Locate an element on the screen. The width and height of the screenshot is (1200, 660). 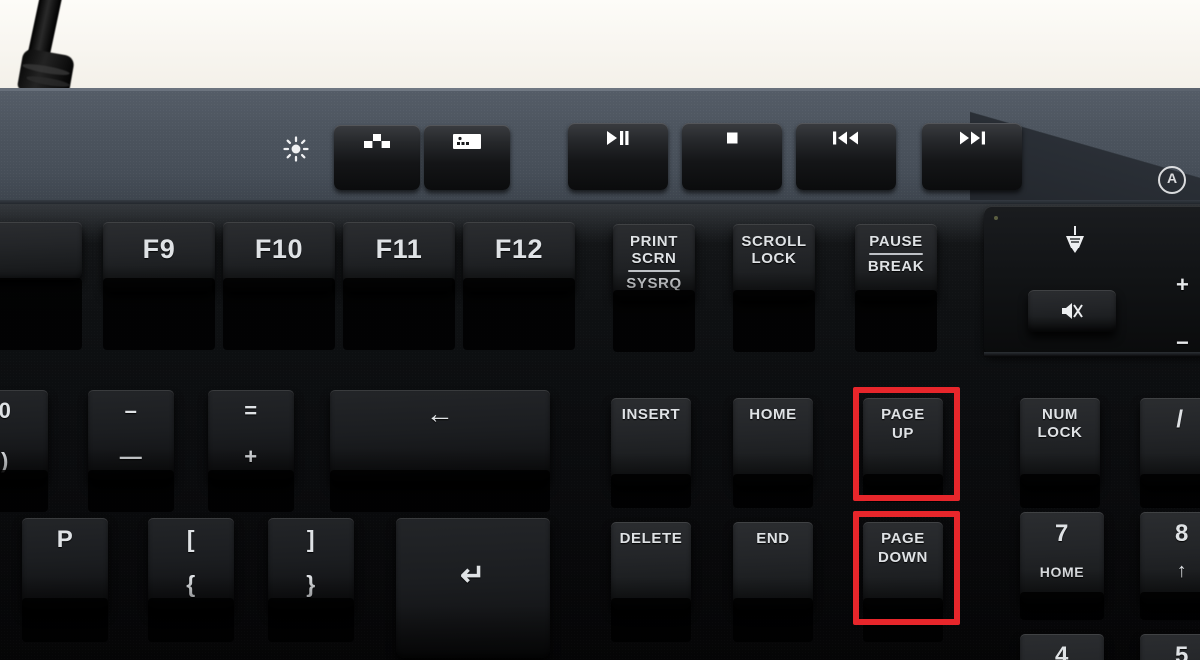
play-pause-icon is located at coordinates (618, 138).